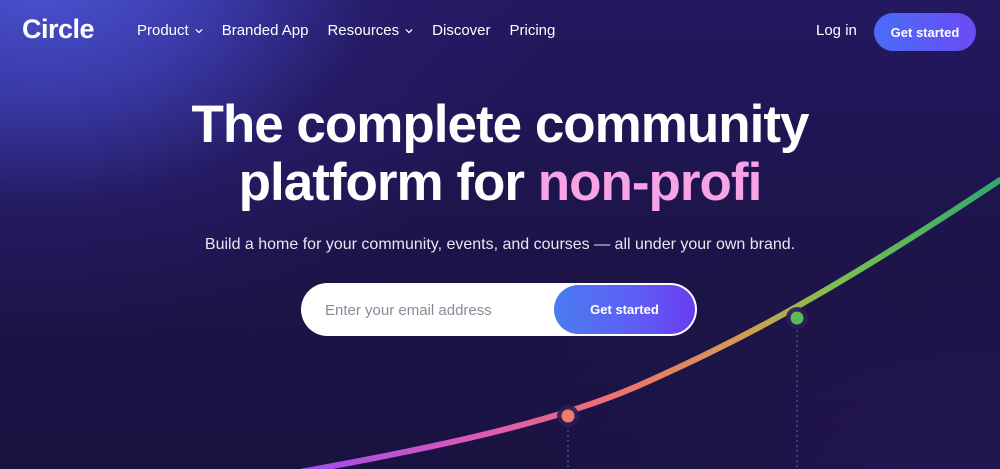  I want to click on nav-item-label: Branded App, so click(265, 30).